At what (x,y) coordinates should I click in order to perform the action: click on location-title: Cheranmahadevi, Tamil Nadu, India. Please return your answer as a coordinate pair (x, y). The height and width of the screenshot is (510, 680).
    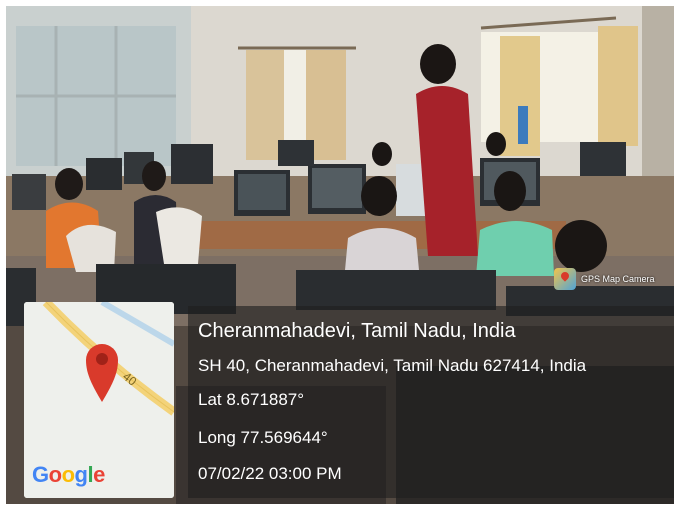
    Looking at the image, I should click on (357, 331).